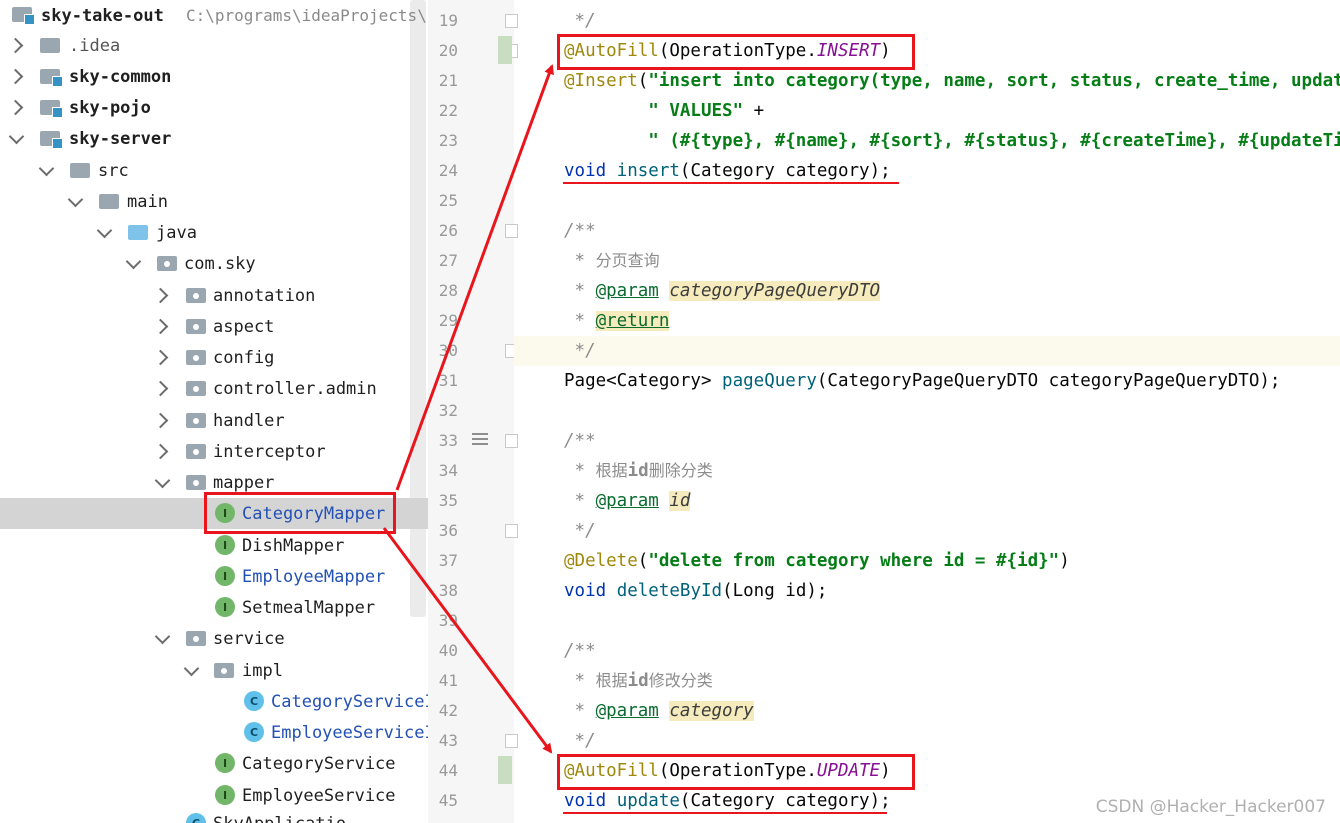 The height and width of the screenshot is (823, 1340). I want to click on arrow-to-insert, so click(474, 277).